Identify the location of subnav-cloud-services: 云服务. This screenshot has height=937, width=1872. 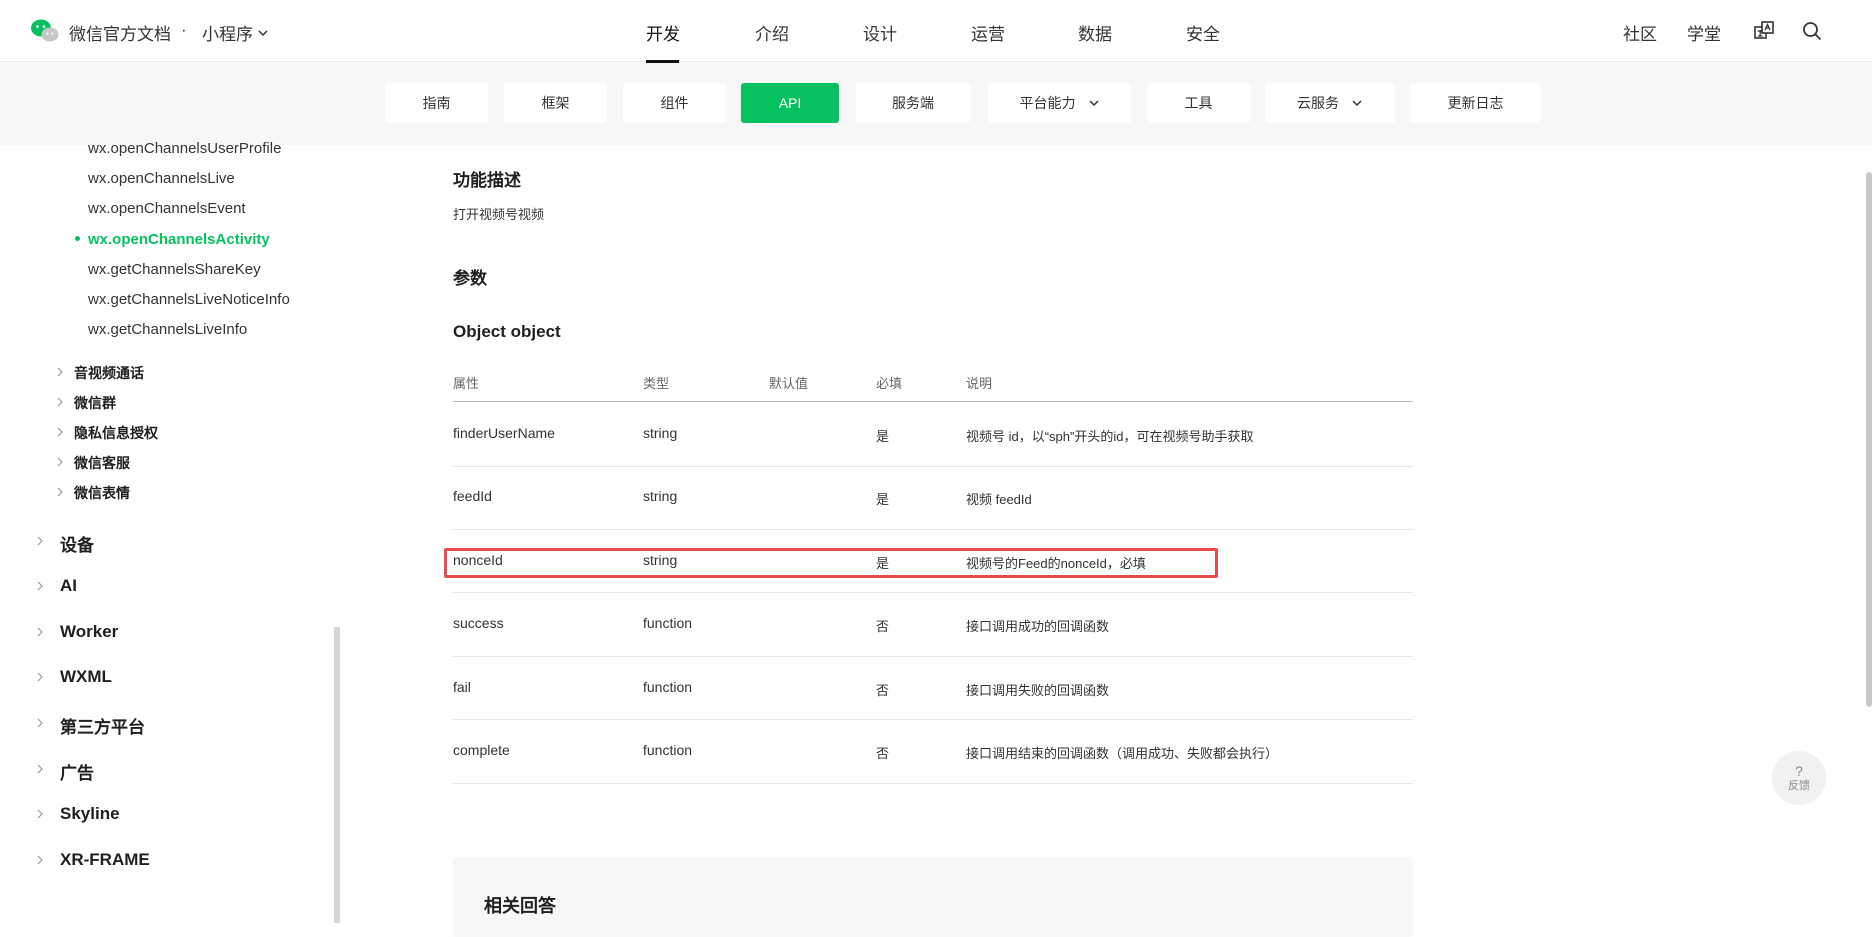
(1330, 103).